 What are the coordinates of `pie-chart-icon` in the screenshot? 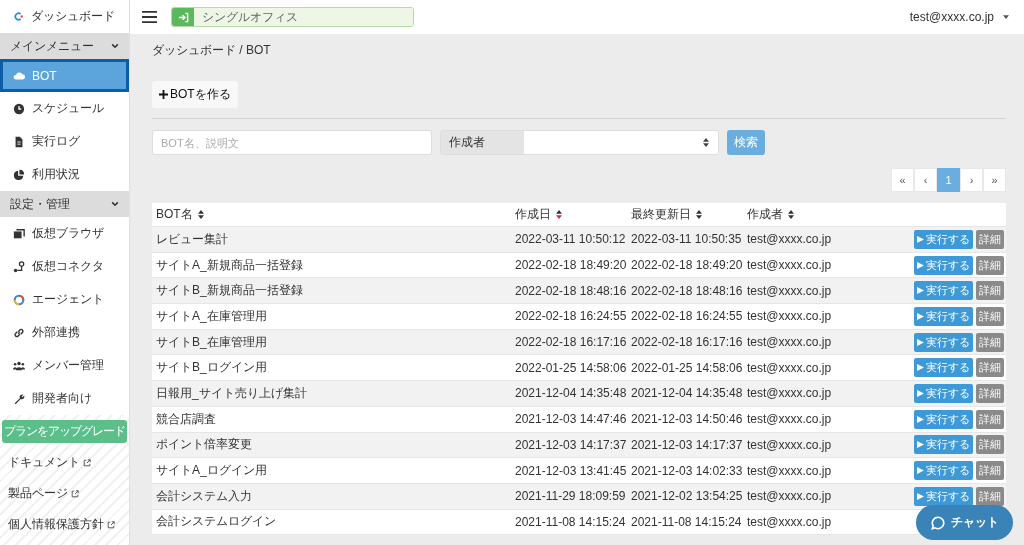 It's located at (19, 174).